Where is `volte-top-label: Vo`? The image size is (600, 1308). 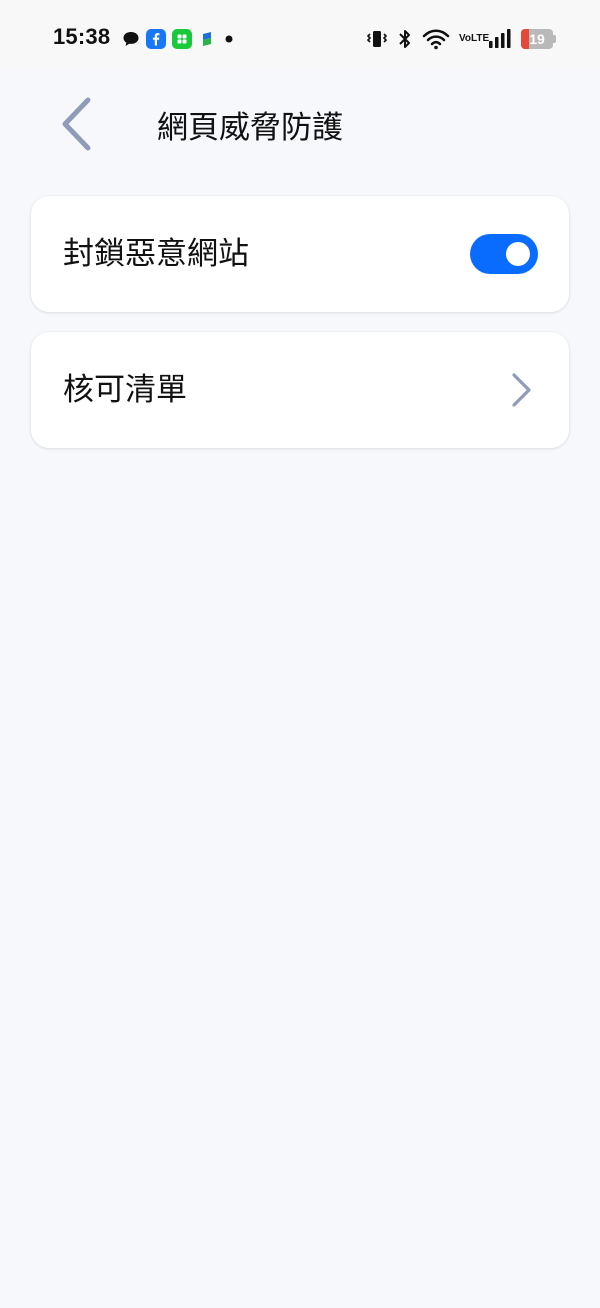
volte-top-label: Vo is located at coordinates (465, 38).